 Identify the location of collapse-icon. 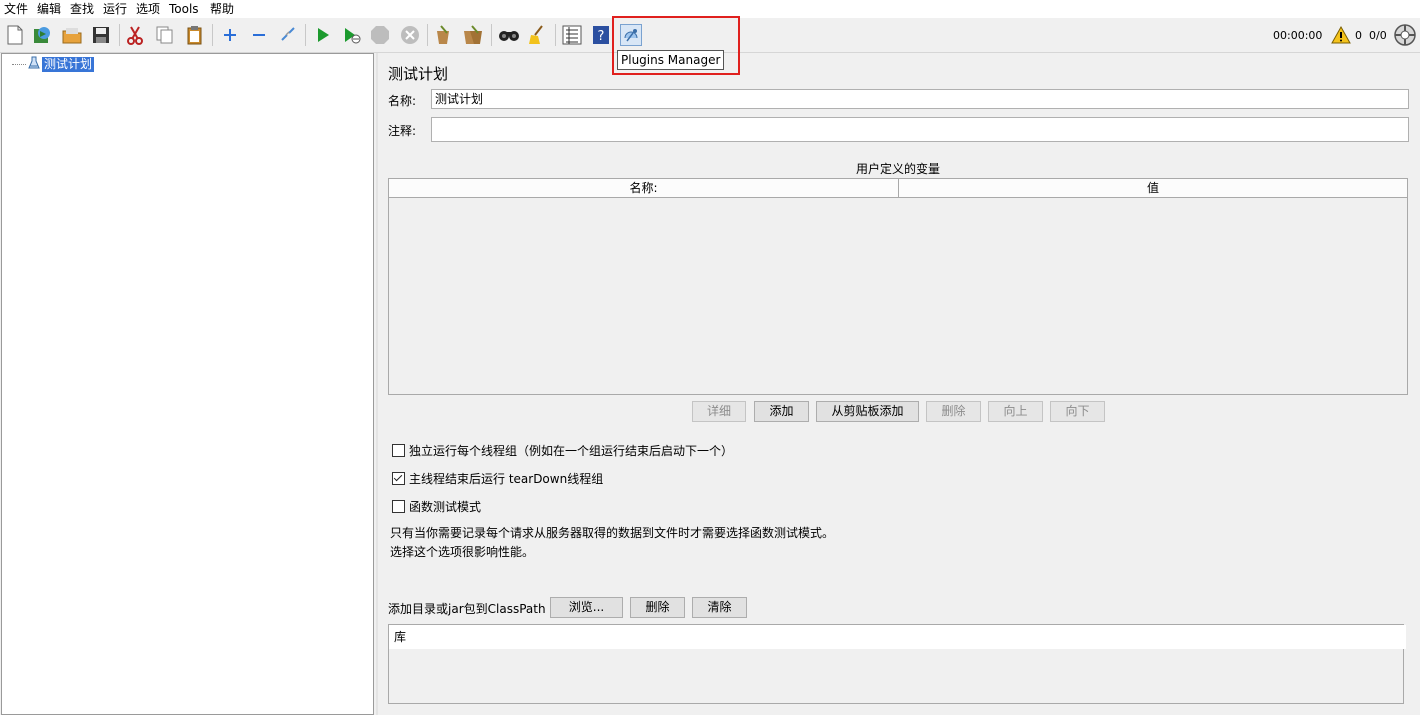
(259, 35).